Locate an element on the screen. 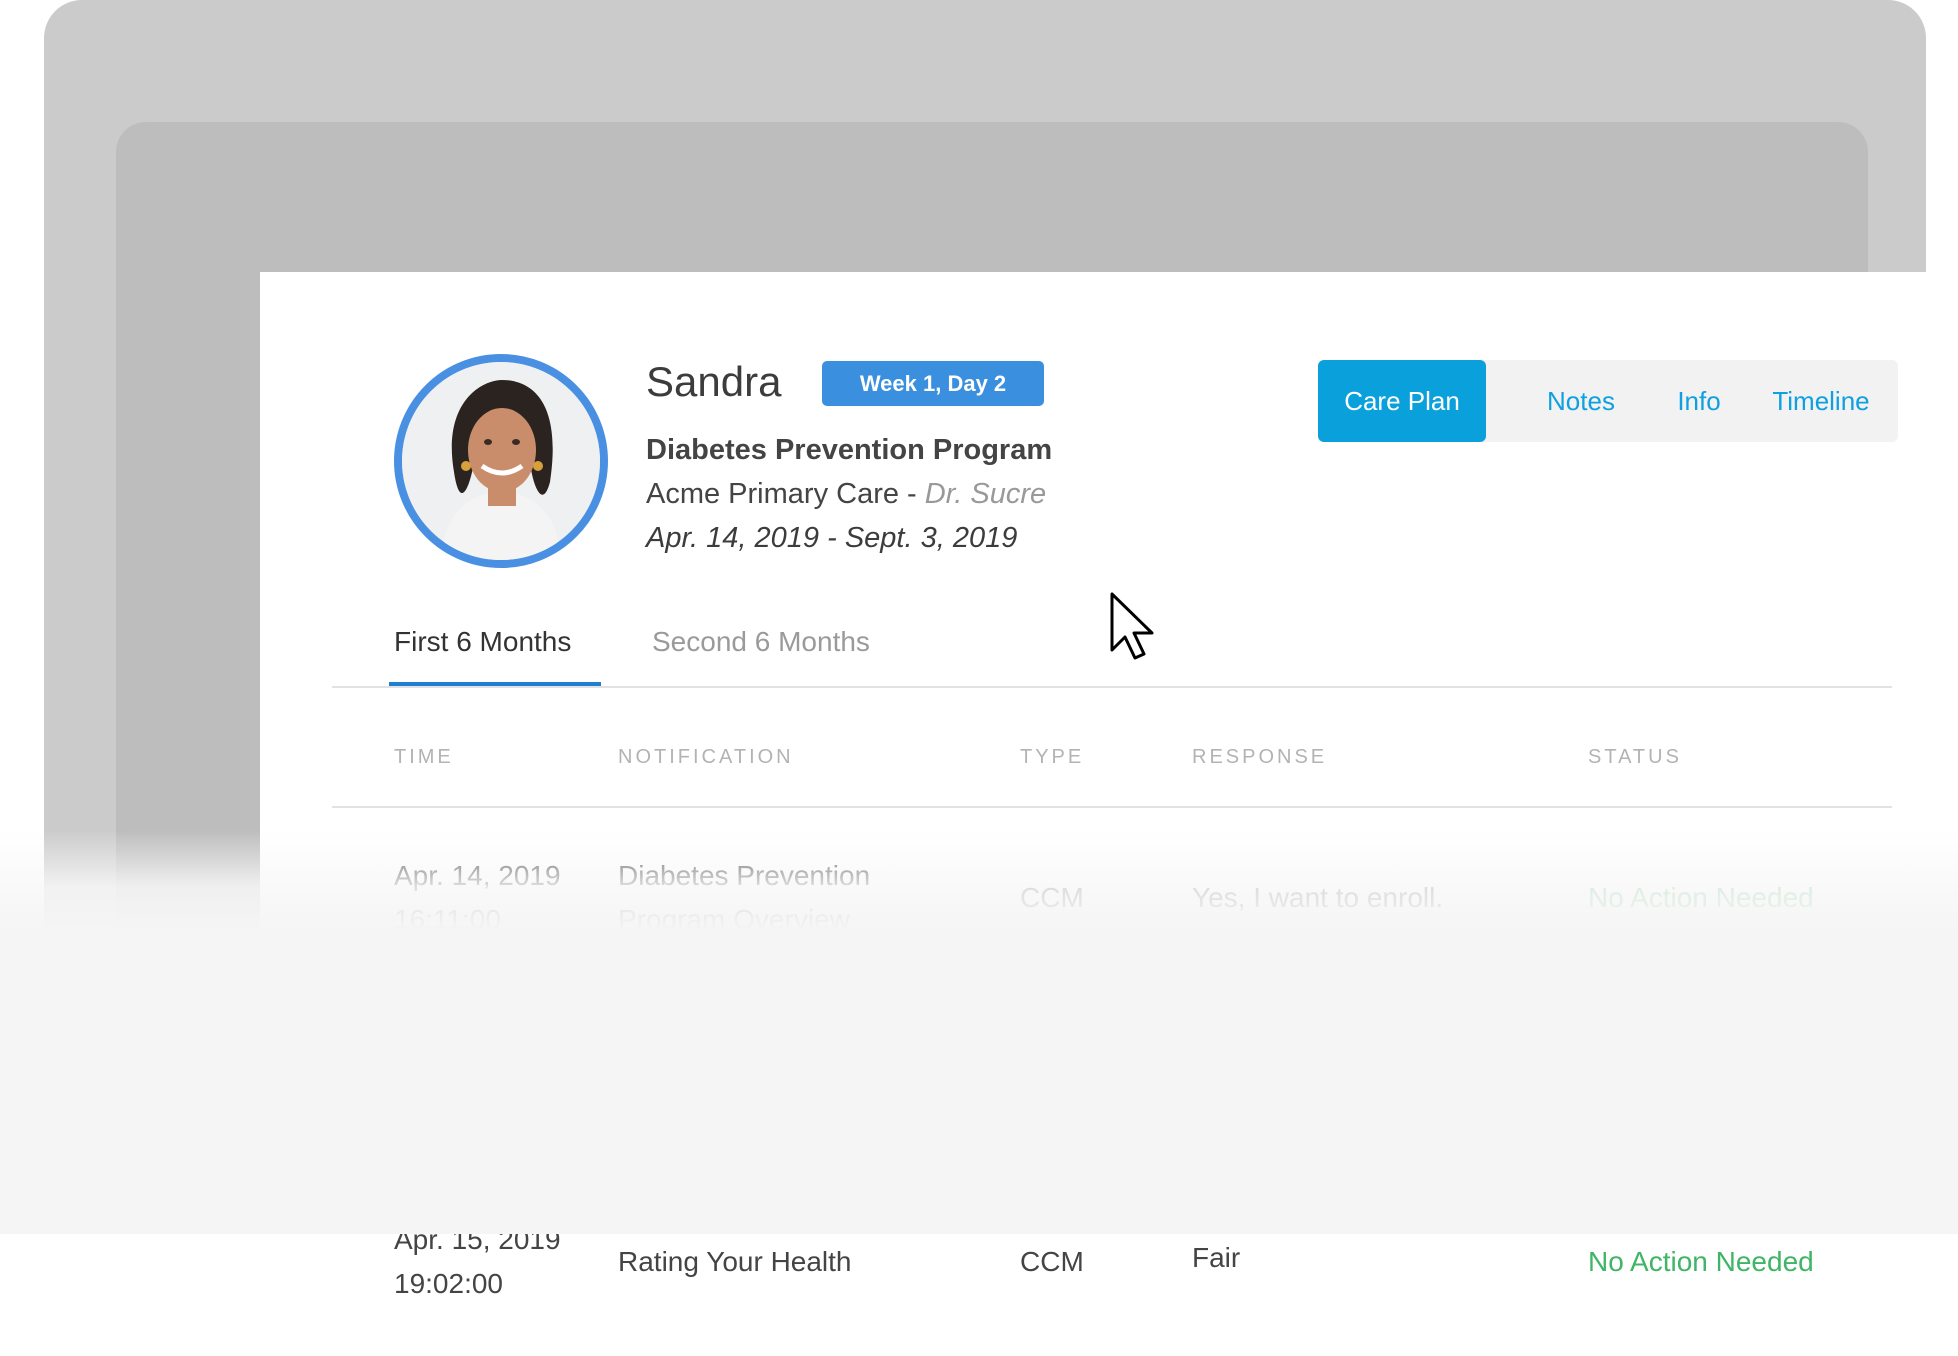 This screenshot has width=1958, height=1356. row-response: Fair is located at coordinates (1216, 1257).